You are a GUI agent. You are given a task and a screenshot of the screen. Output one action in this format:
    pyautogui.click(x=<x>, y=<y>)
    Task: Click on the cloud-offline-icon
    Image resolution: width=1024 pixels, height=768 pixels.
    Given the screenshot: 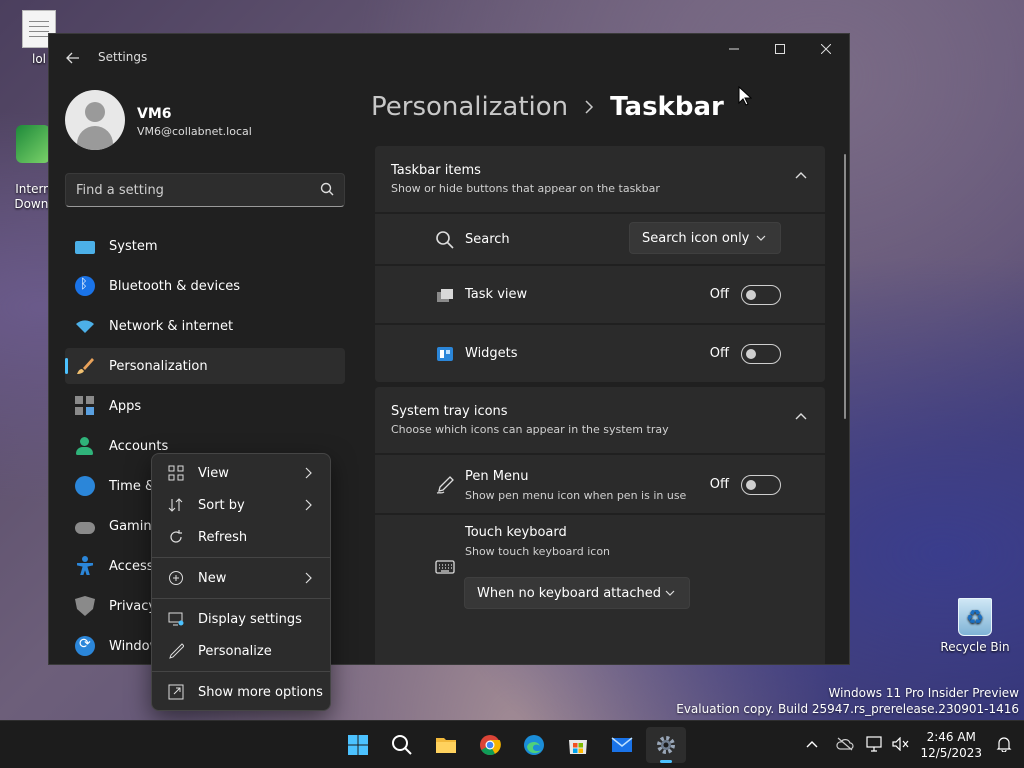 What is the action you would take?
    pyautogui.click(x=845, y=744)
    